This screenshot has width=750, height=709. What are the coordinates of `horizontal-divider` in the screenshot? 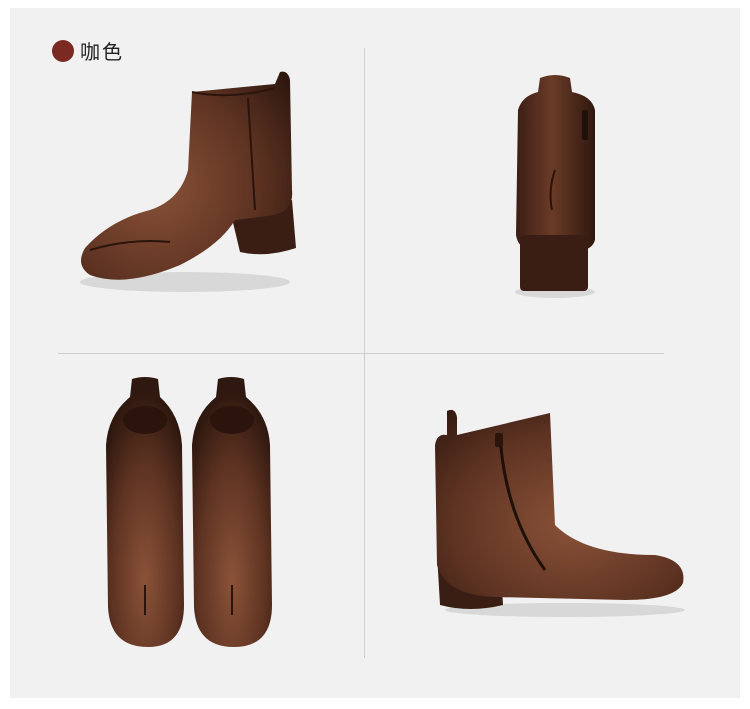 It's located at (361, 353).